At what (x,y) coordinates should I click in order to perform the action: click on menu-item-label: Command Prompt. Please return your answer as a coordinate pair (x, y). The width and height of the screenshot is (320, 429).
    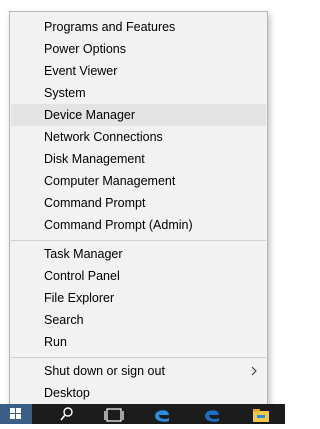
    Looking at the image, I should click on (95, 203).